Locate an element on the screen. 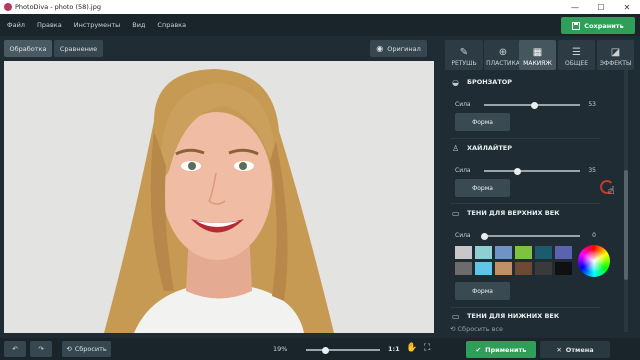 This screenshot has height=360, width=640. reset-all-link: ⟲ Сбросить все is located at coordinates (476, 329).